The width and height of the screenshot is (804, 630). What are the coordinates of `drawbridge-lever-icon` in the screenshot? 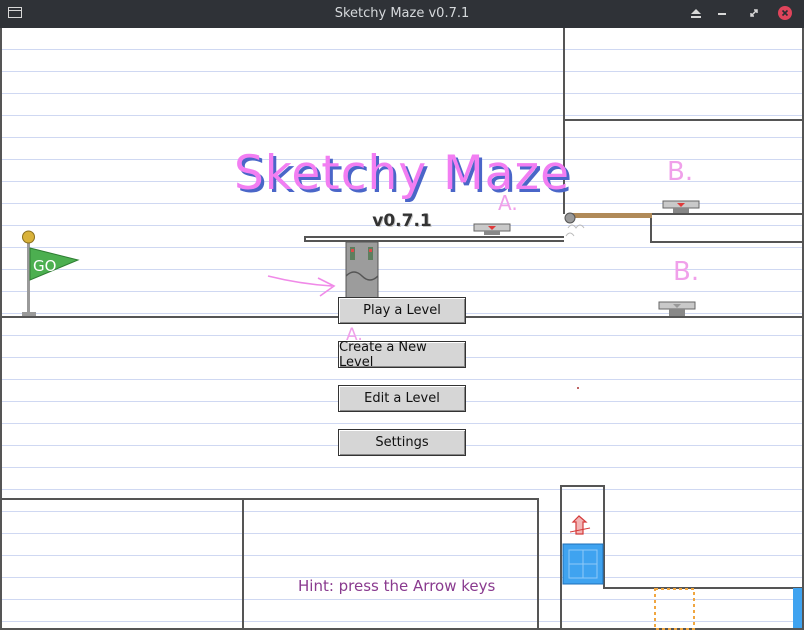 It's located at (608, 224).